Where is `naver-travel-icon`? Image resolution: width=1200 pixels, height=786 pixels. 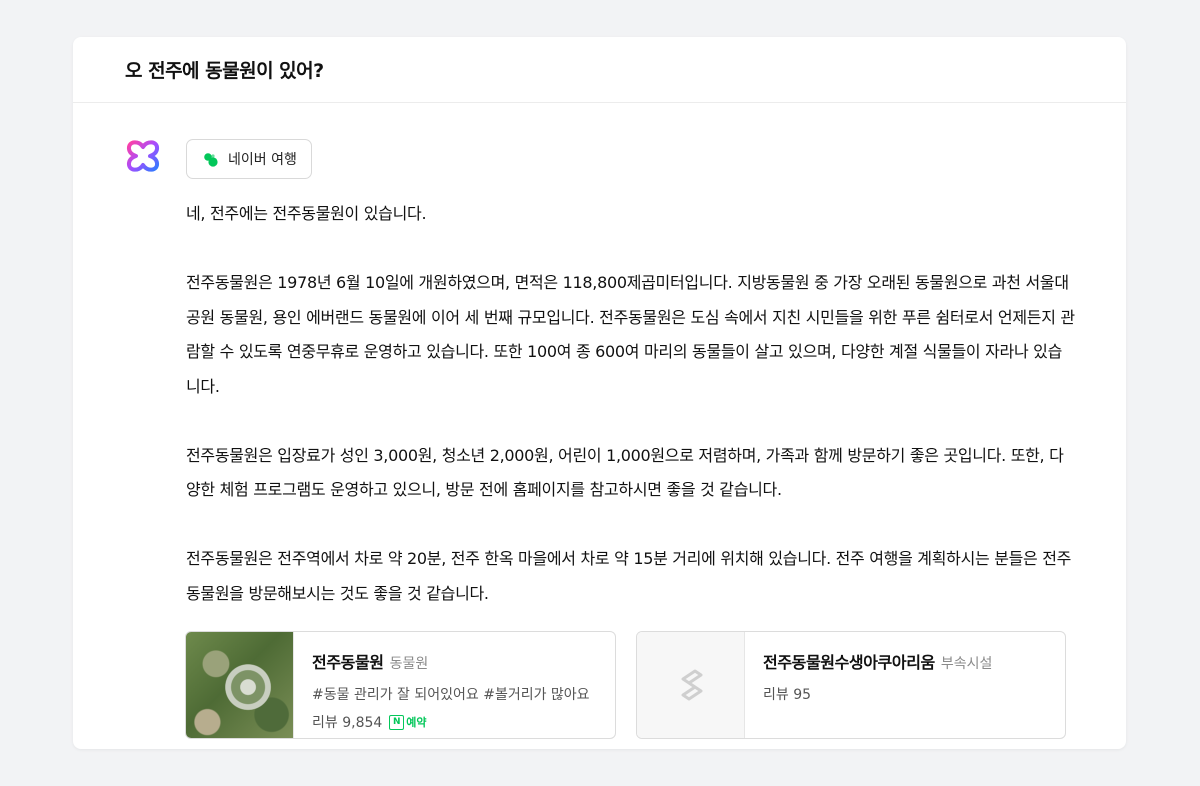
naver-travel-icon is located at coordinates (211, 159).